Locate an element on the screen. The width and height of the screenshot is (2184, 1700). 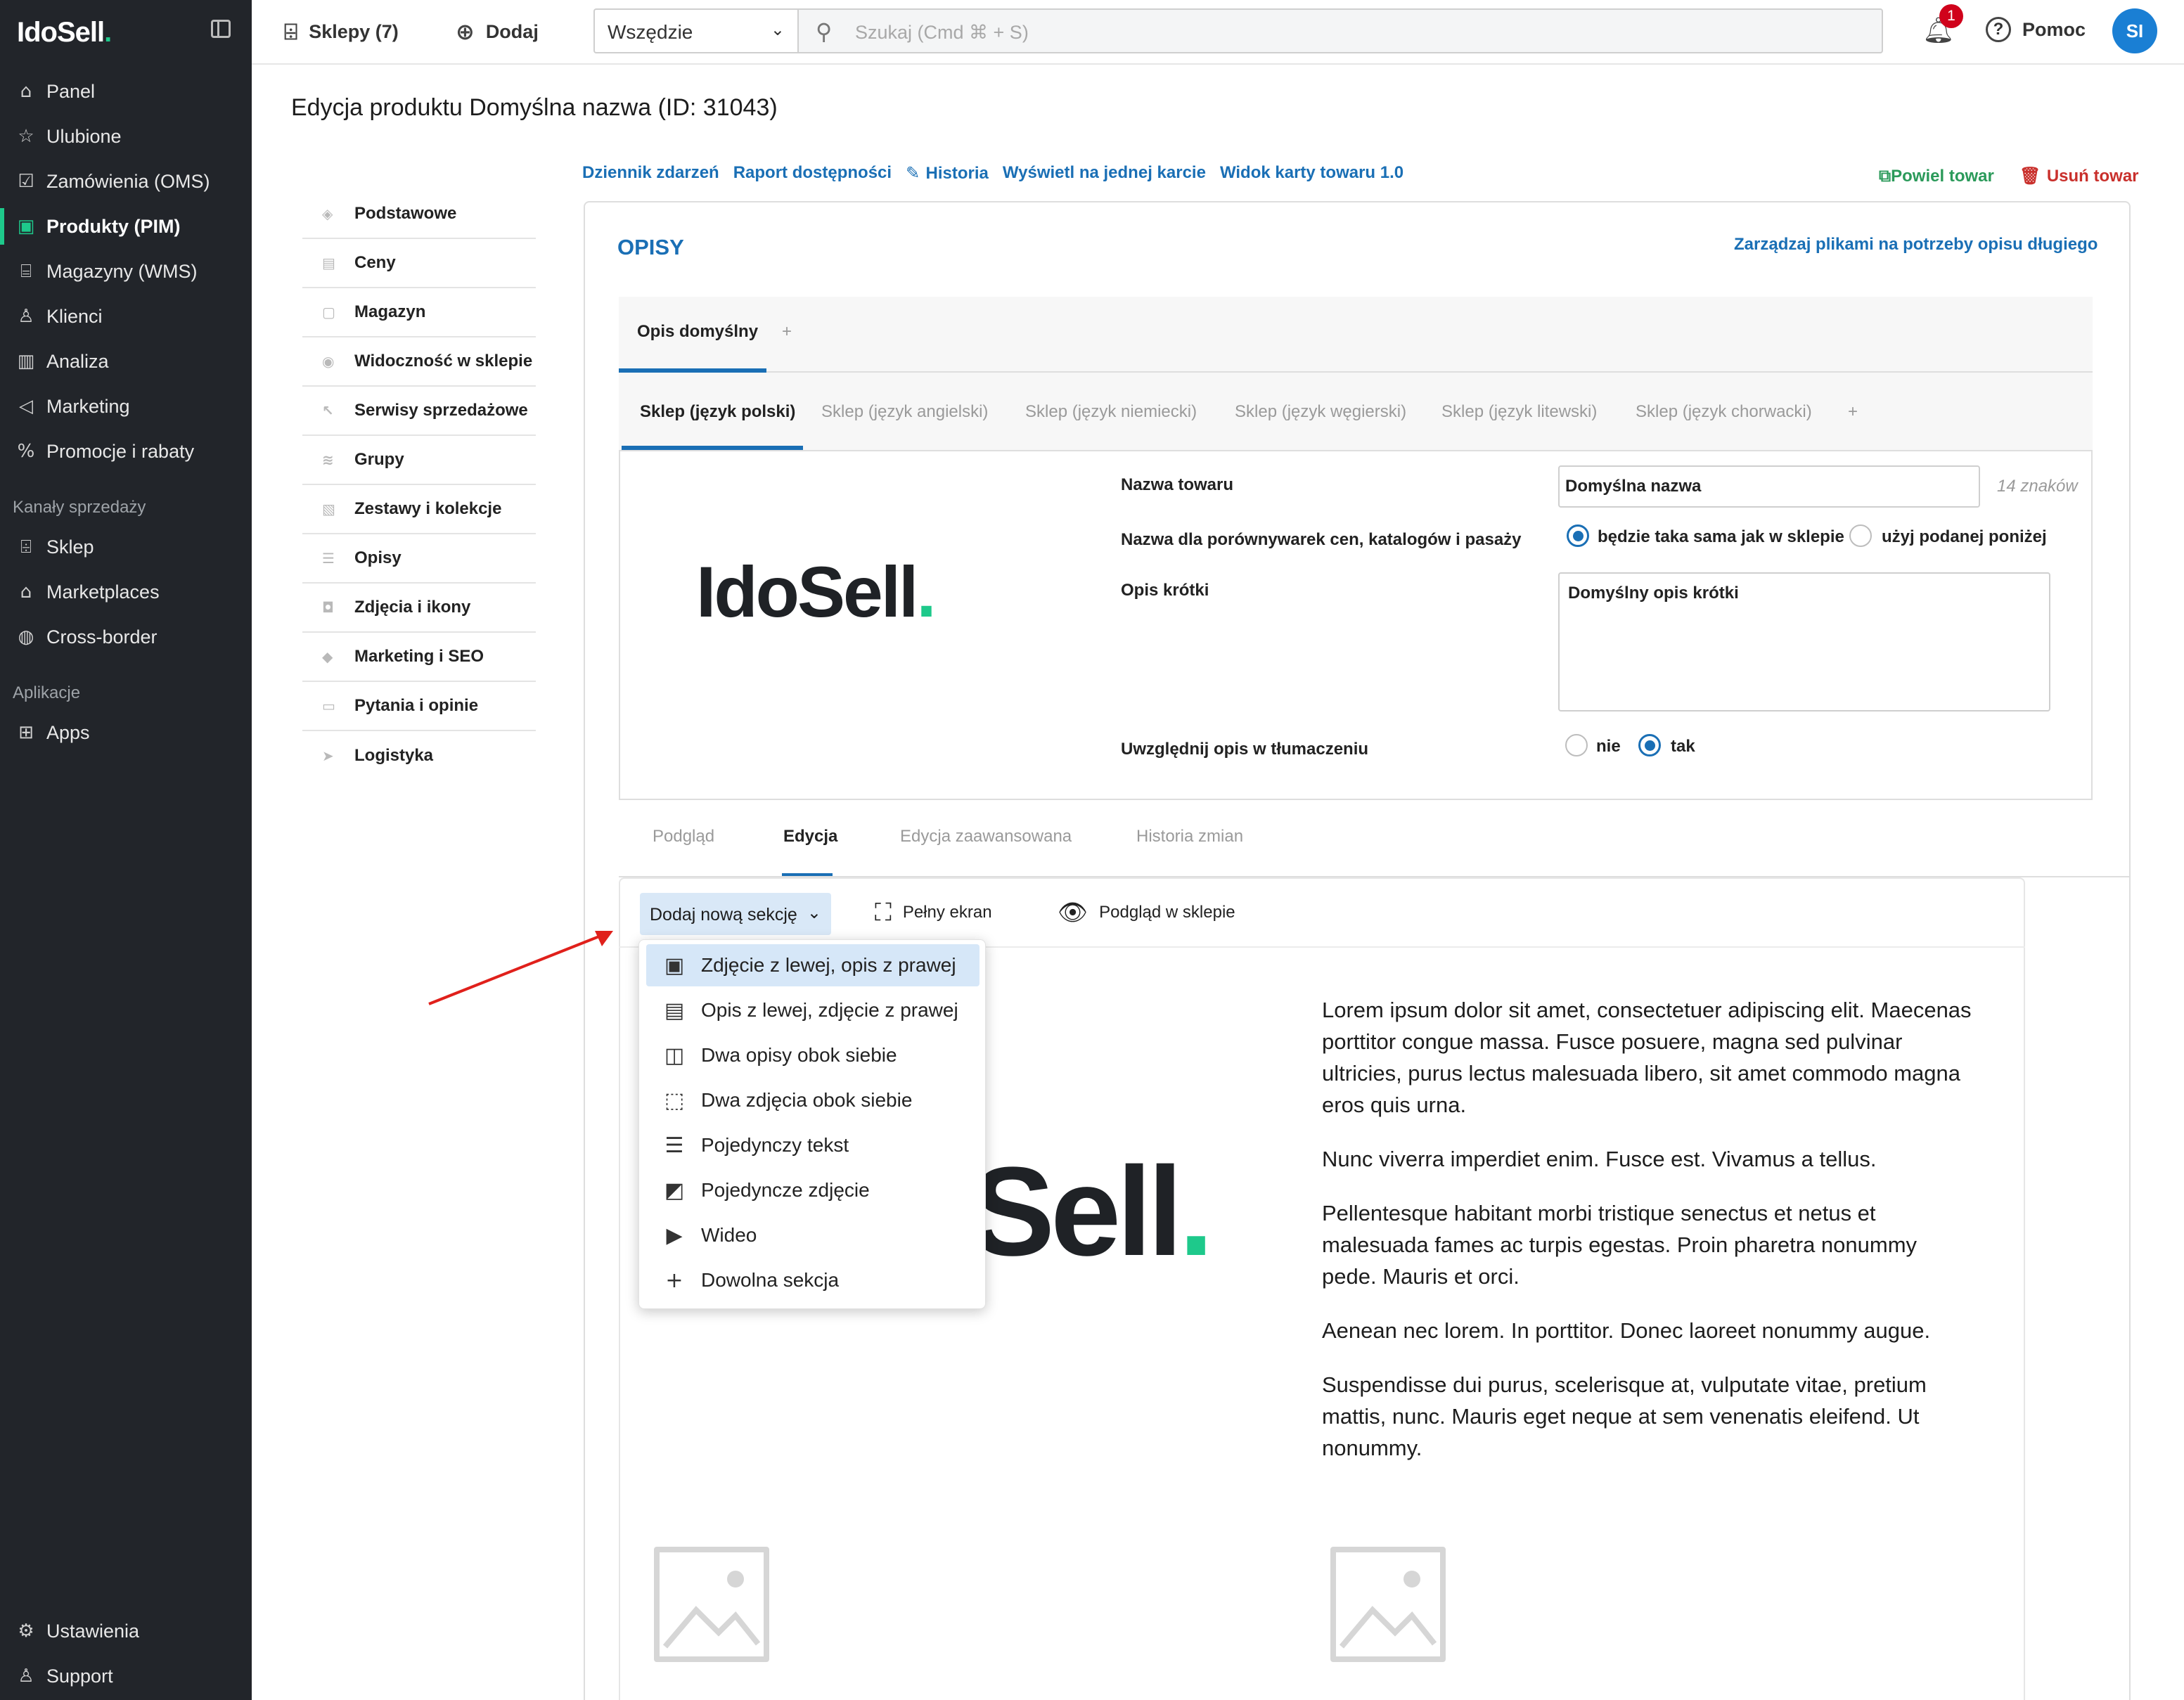
event-log-link: Dziennik zdarzeń is located at coordinates (650, 173).